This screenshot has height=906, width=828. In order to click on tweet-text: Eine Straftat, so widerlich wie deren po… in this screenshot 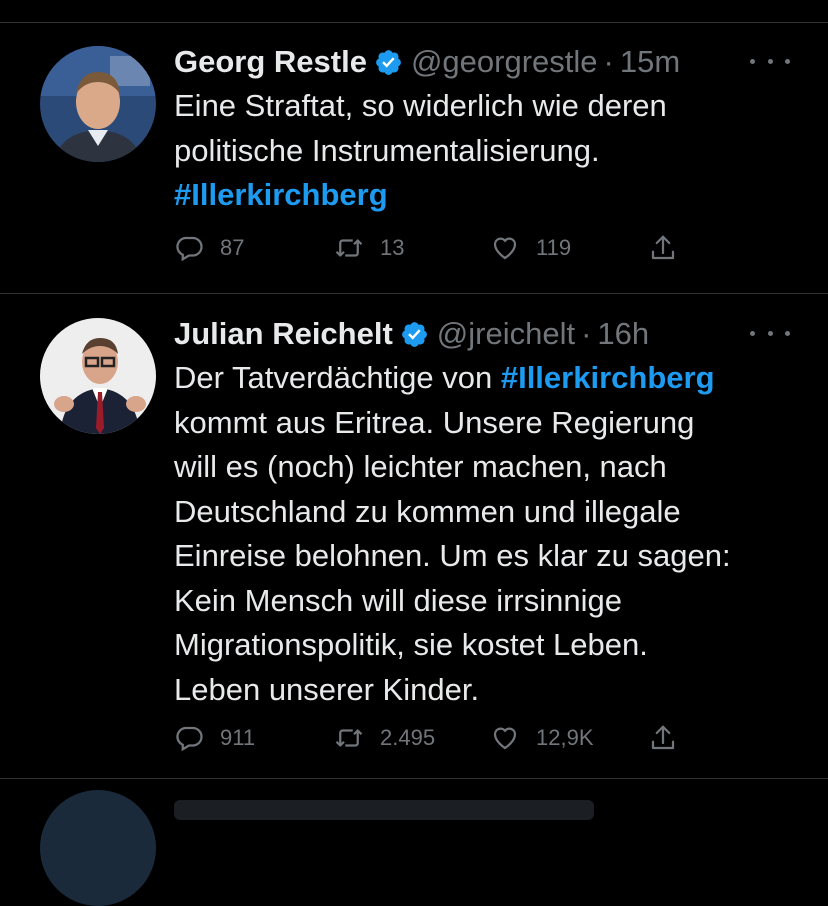, I will do `click(484, 151)`.